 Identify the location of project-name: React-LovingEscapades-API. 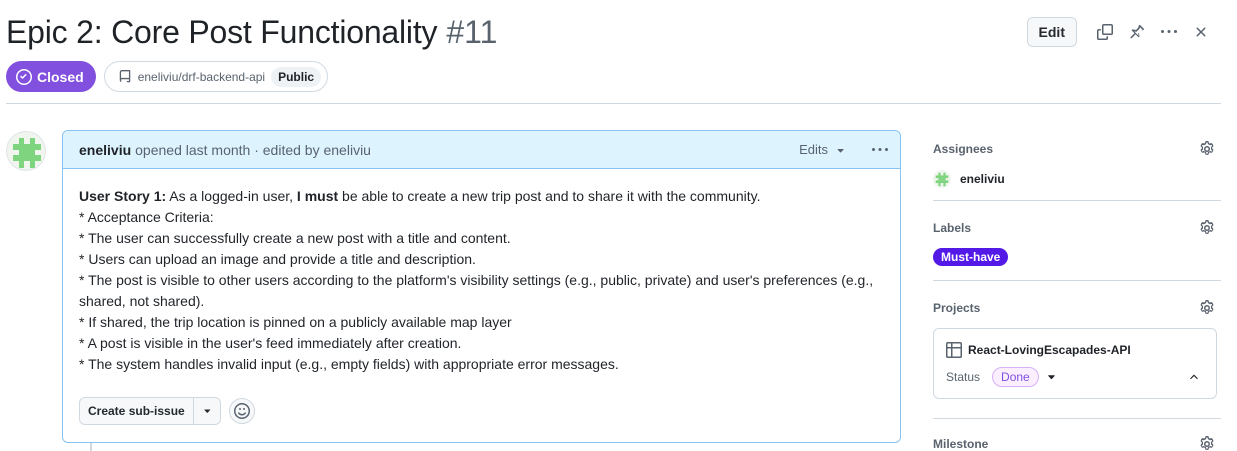
(1049, 350).